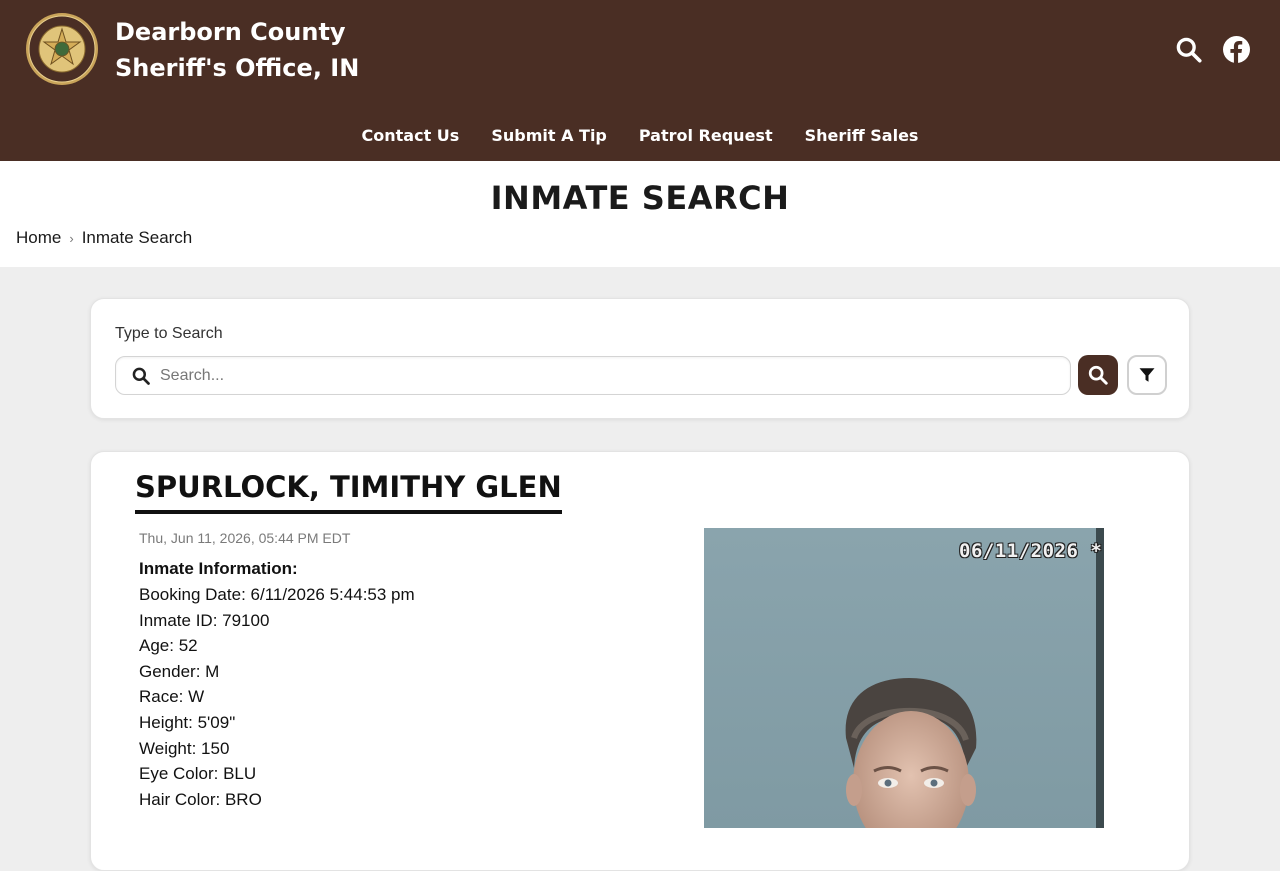 The height and width of the screenshot is (871, 1280). I want to click on search-field-icon, so click(141, 376).